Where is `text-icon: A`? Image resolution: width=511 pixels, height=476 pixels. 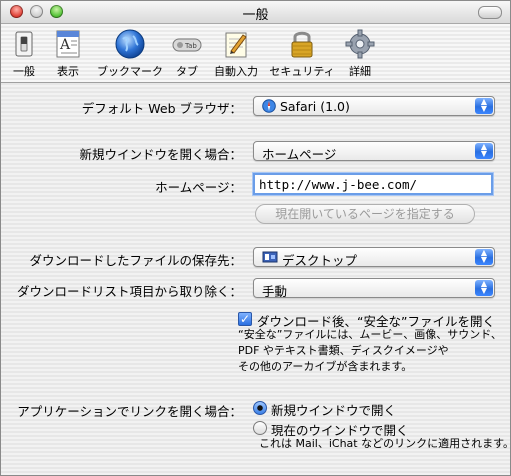
text-icon: A is located at coordinates (68, 44).